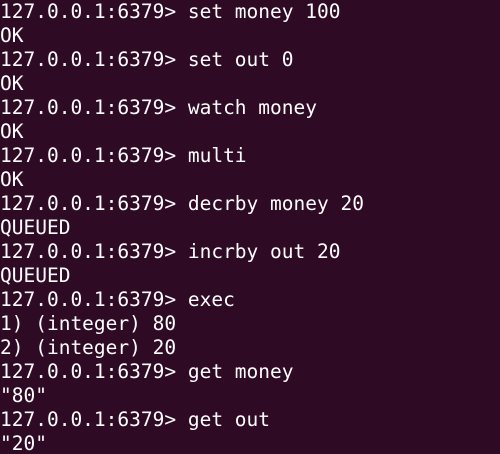  I want to click on command-text: get out, so click(229, 419).